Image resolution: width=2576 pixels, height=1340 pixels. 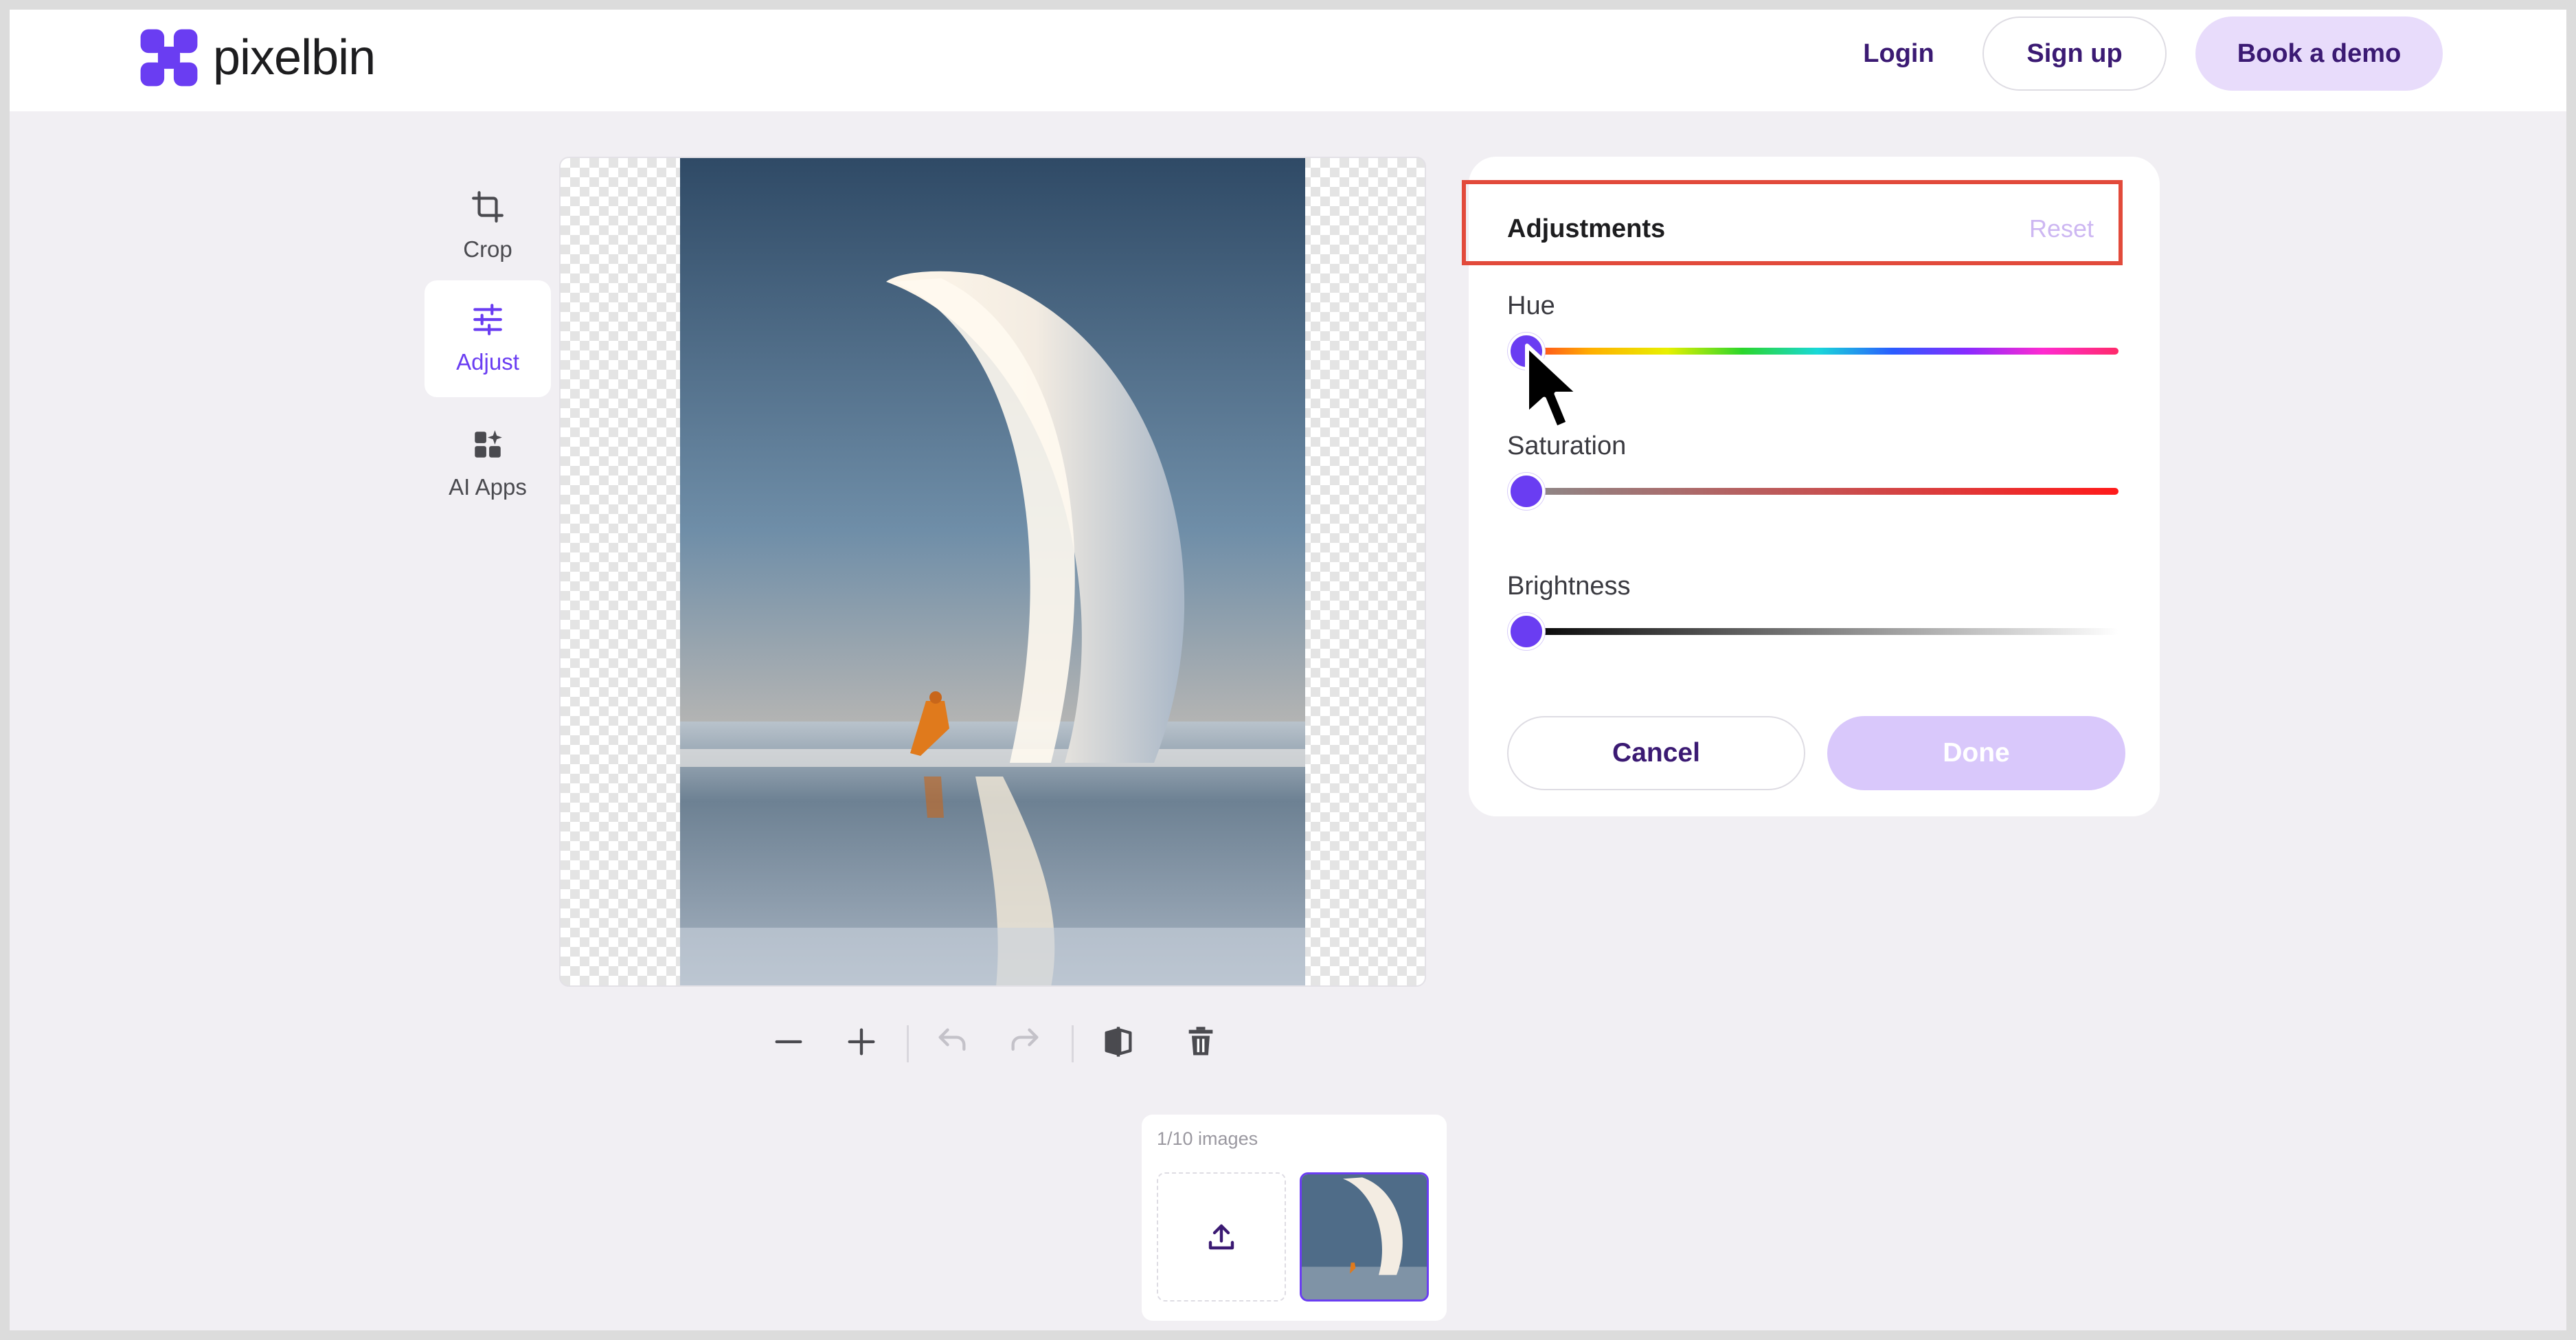 I want to click on redo-button, so click(x=1025, y=1042).